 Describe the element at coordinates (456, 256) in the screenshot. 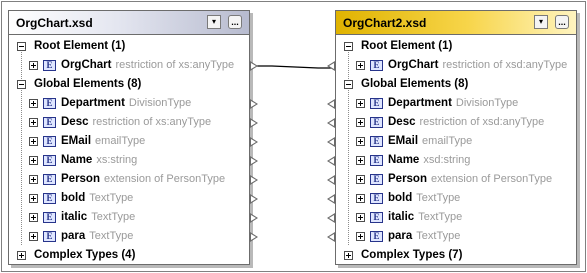

I see `group-complex-types: Complex Types (7)` at that location.